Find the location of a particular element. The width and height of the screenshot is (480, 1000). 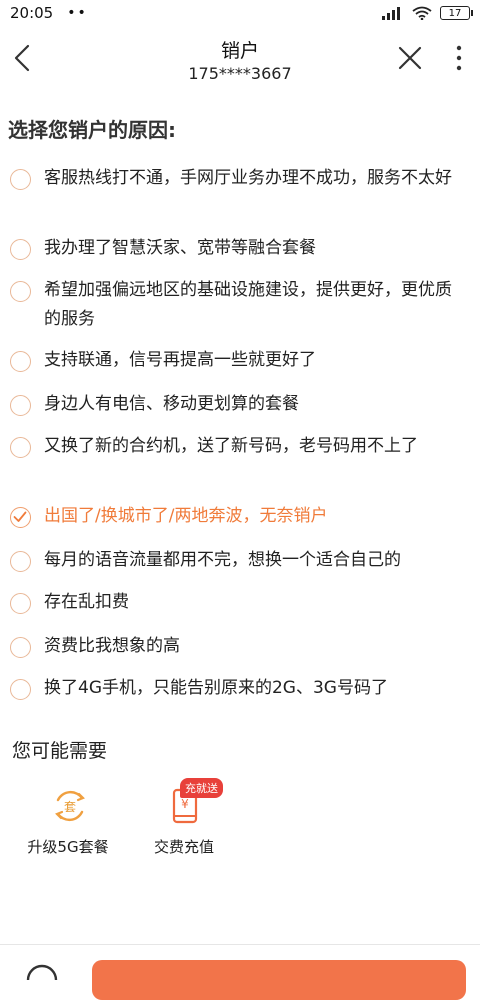

more-menu-icon is located at coordinates (459, 58).